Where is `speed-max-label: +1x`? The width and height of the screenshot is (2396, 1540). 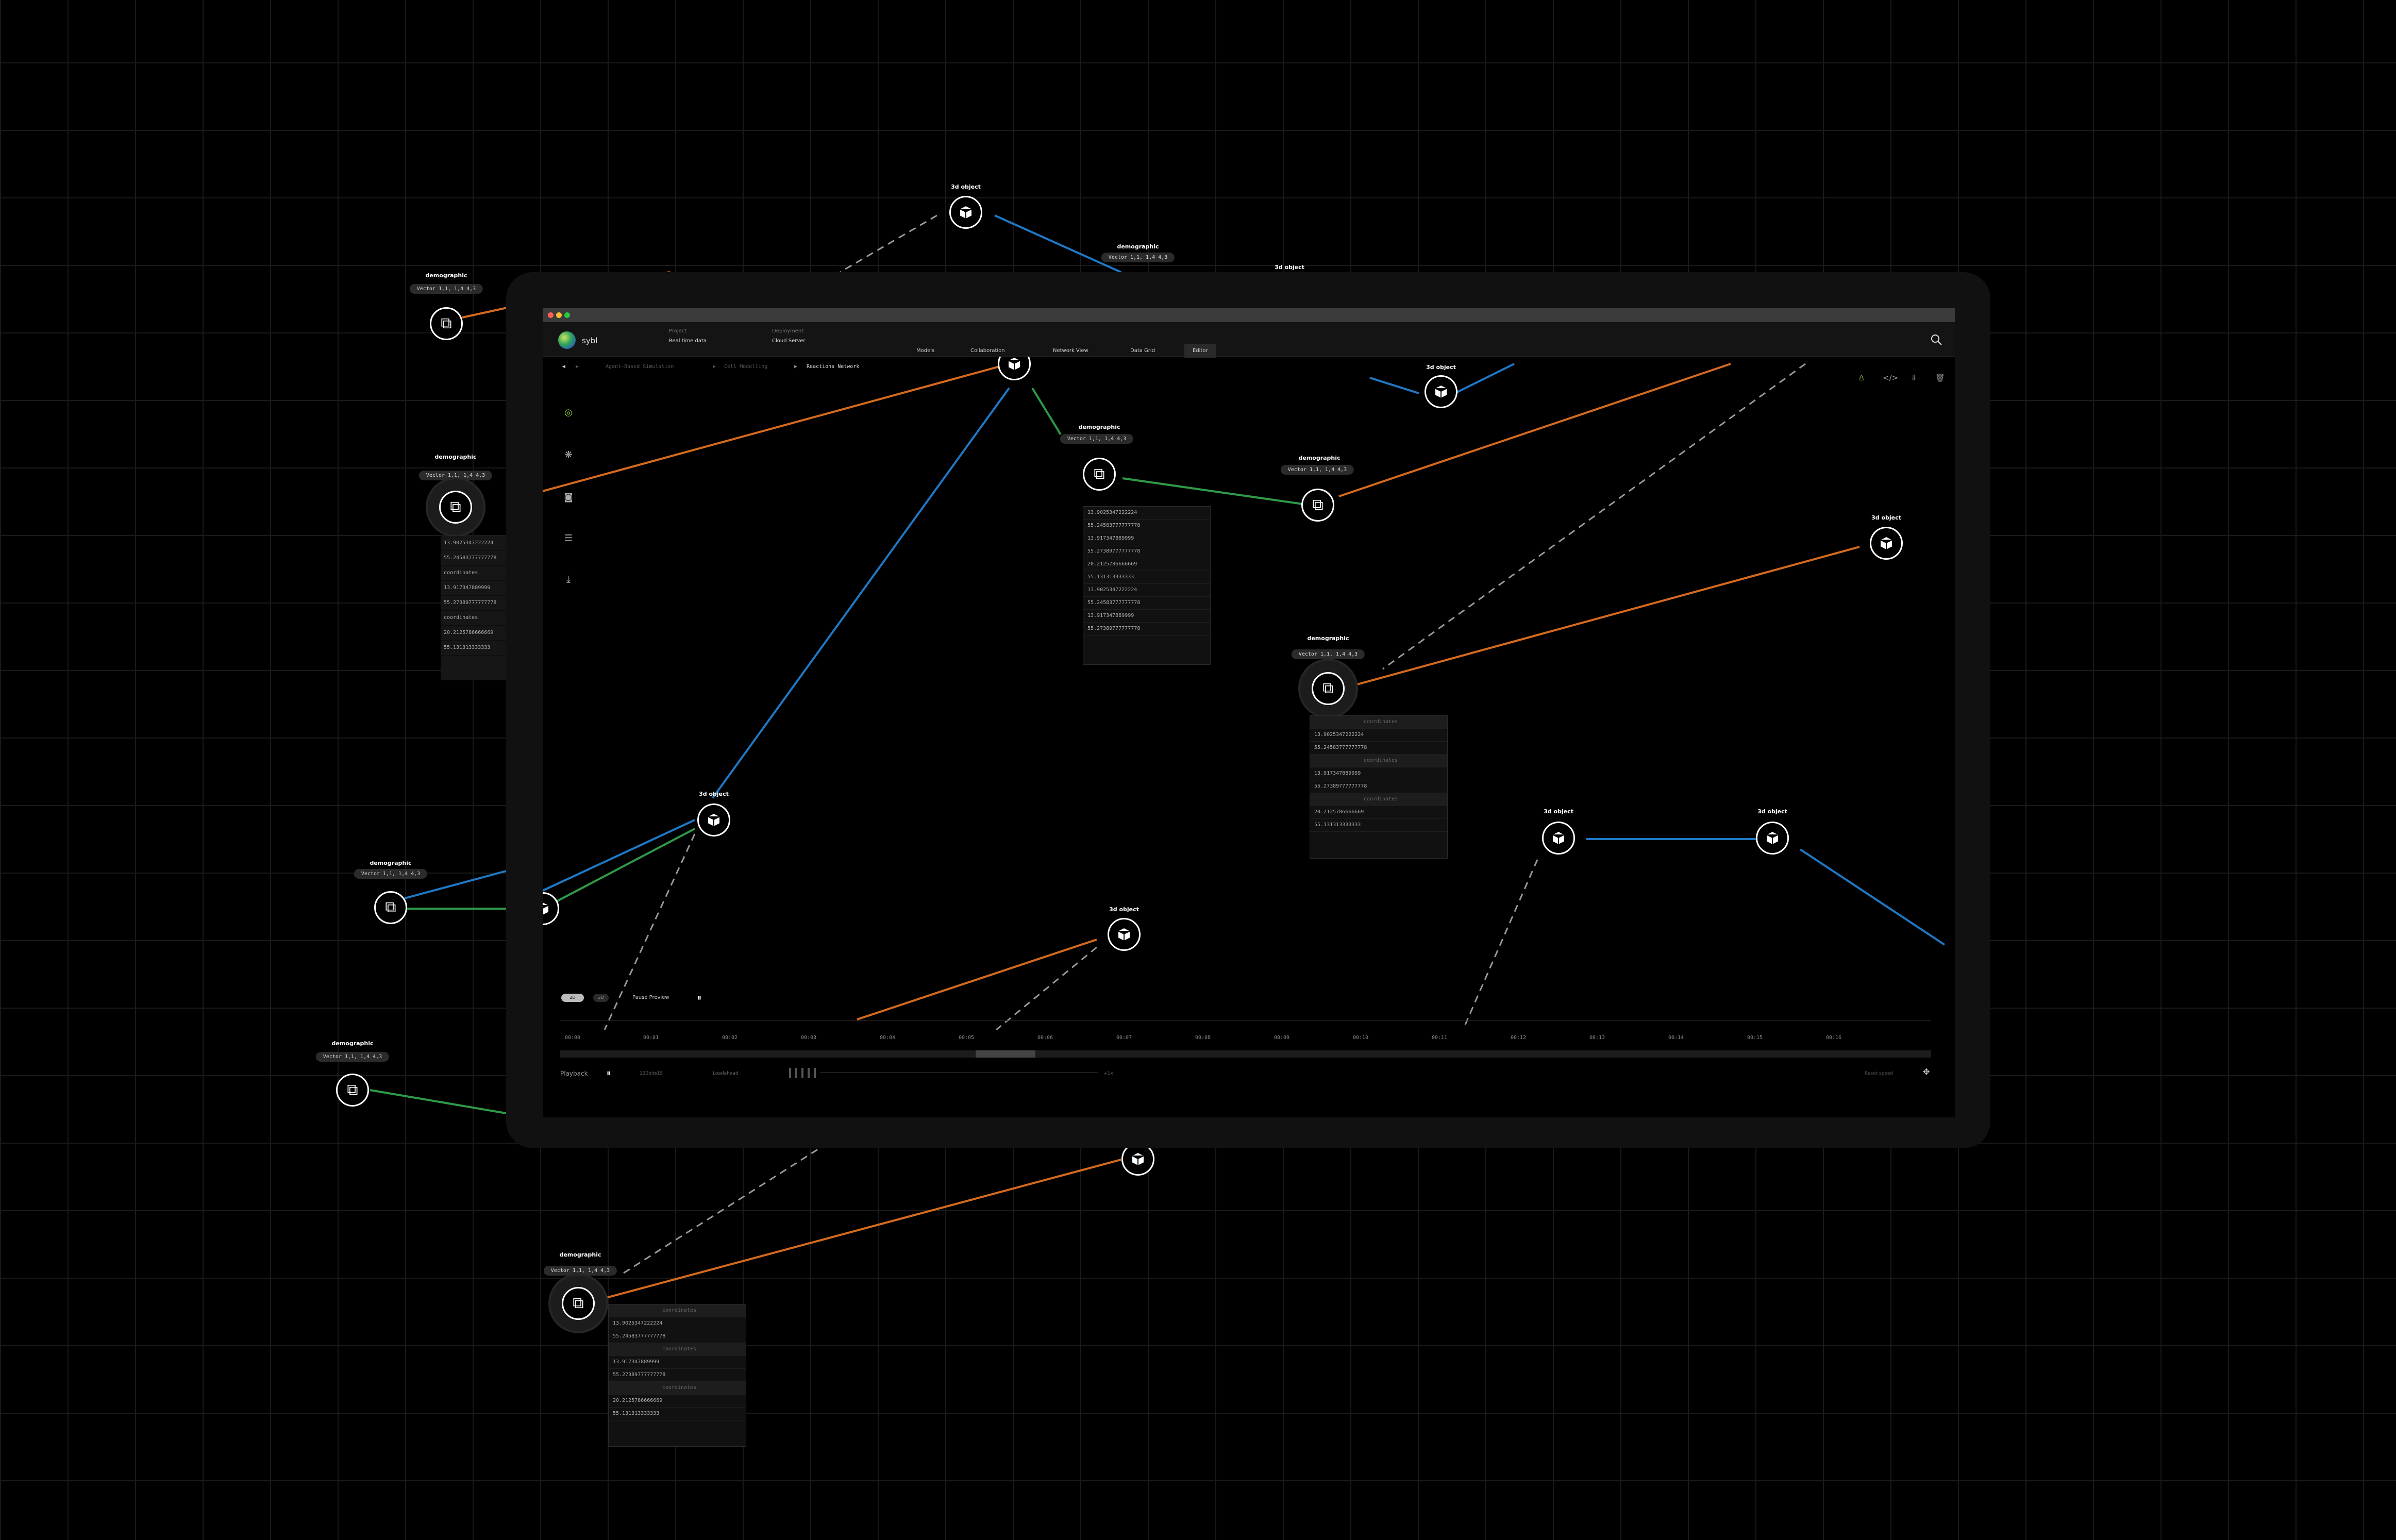 speed-max-label: +1x is located at coordinates (1108, 1073).